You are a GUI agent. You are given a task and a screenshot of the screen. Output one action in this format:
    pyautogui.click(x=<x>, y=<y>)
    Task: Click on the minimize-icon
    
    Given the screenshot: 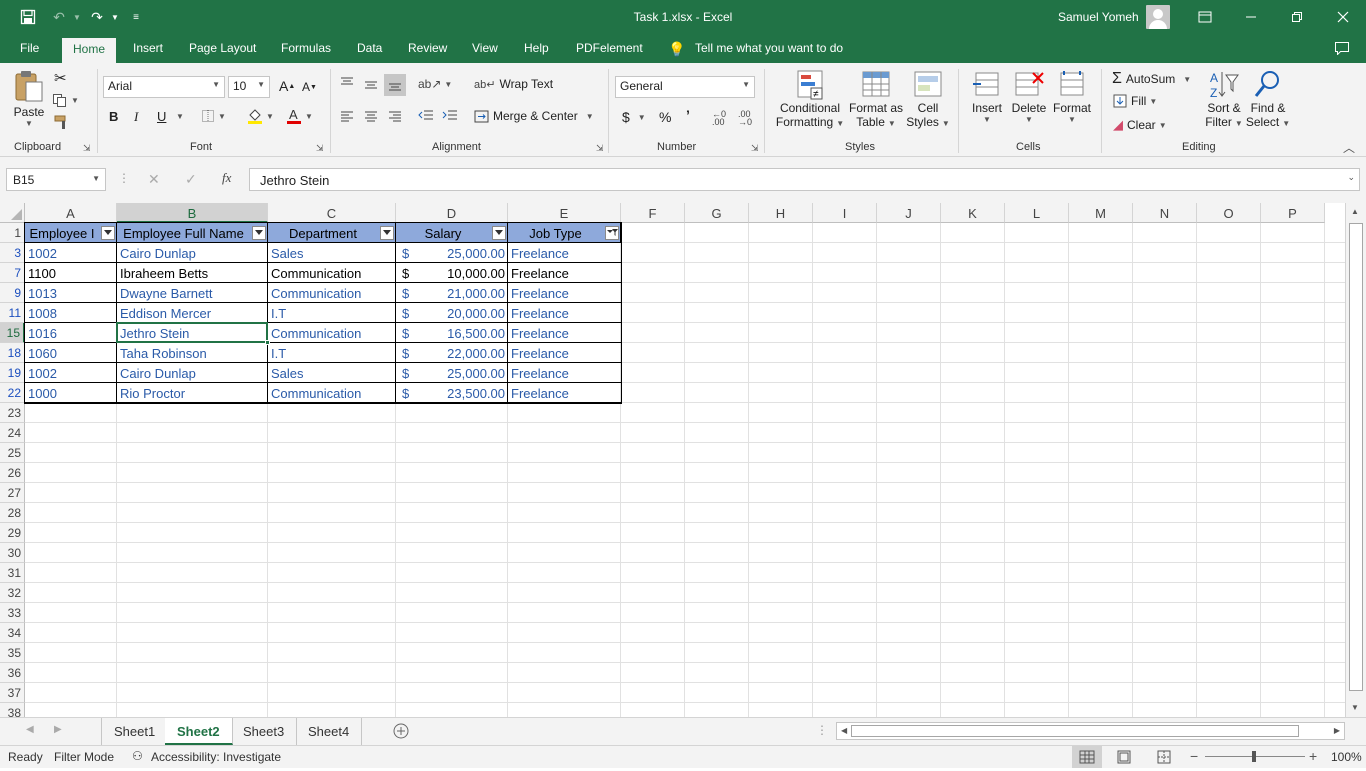 What is the action you would take?
    pyautogui.click(x=1251, y=17)
    